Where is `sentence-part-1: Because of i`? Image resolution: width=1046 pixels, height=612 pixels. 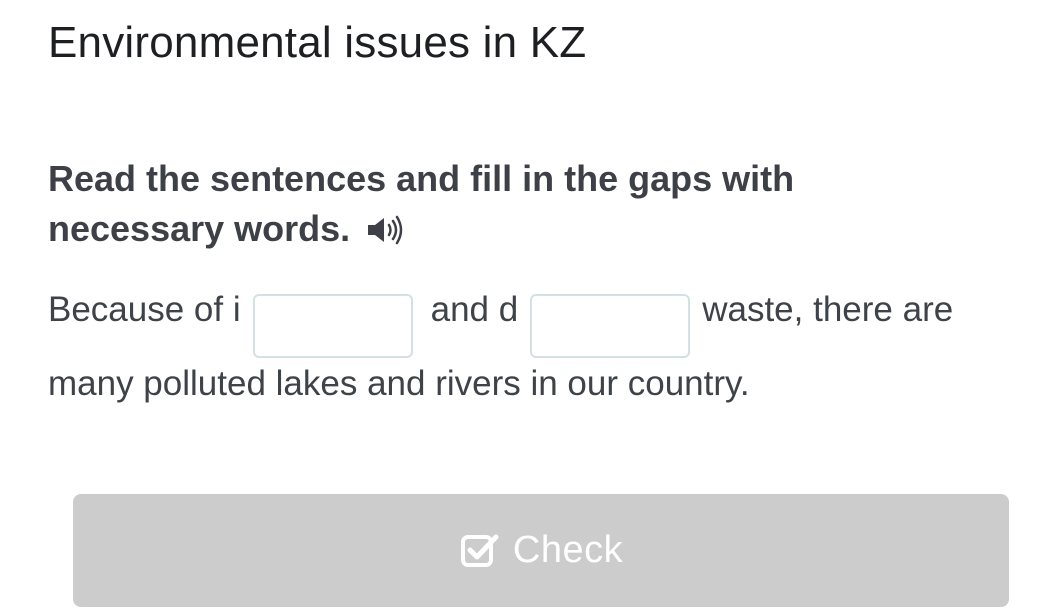
sentence-part-1: Because of i is located at coordinates (144, 309).